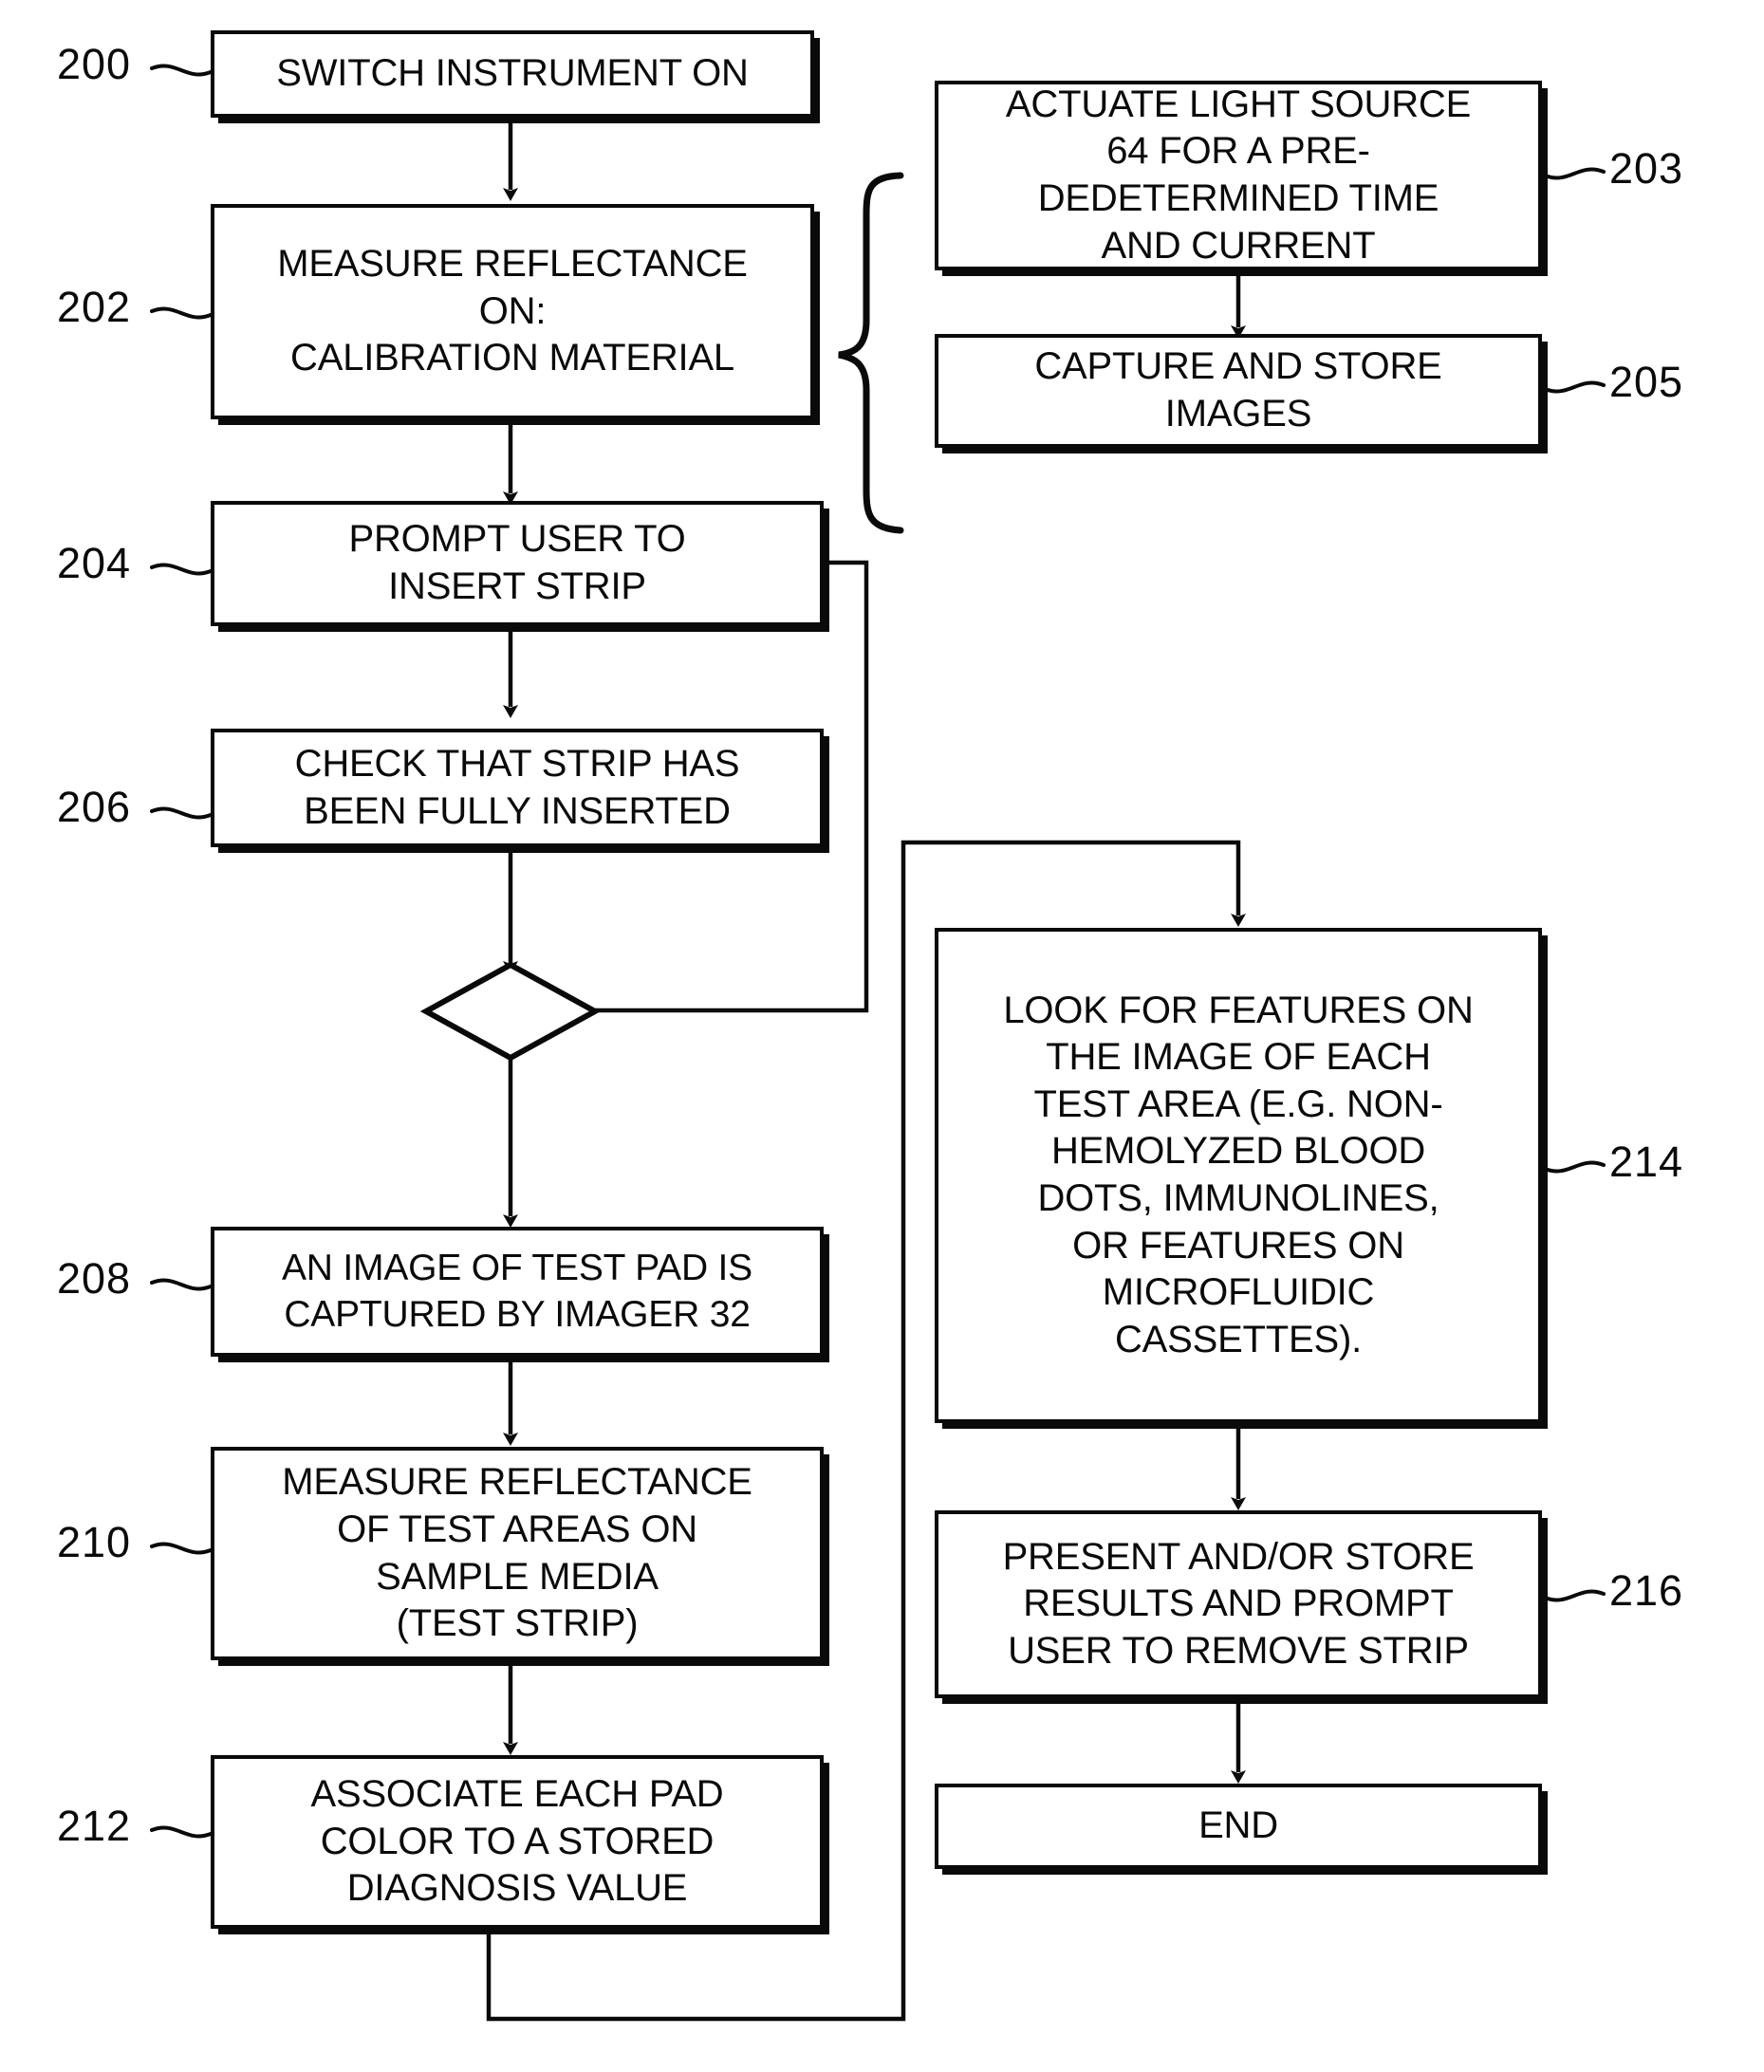  What do you see at coordinates (94, 1542) in the screenshot?
I see `reference-numeral-210: 210` at bounding box center [94, 1542].